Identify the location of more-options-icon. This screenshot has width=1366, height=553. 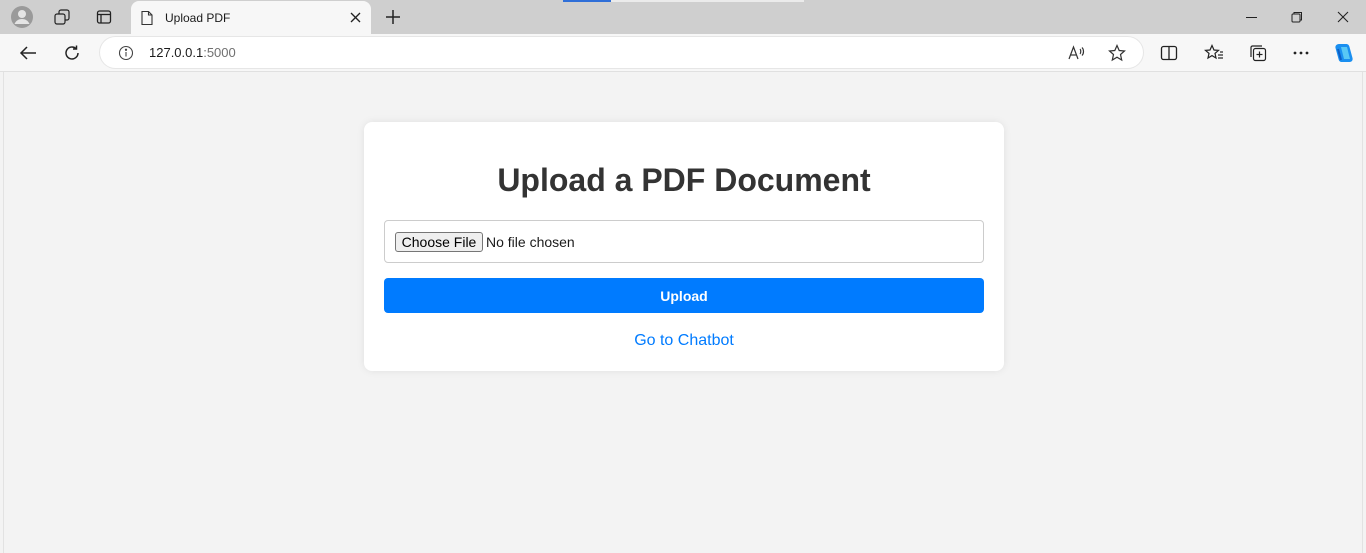
(1301, 53).